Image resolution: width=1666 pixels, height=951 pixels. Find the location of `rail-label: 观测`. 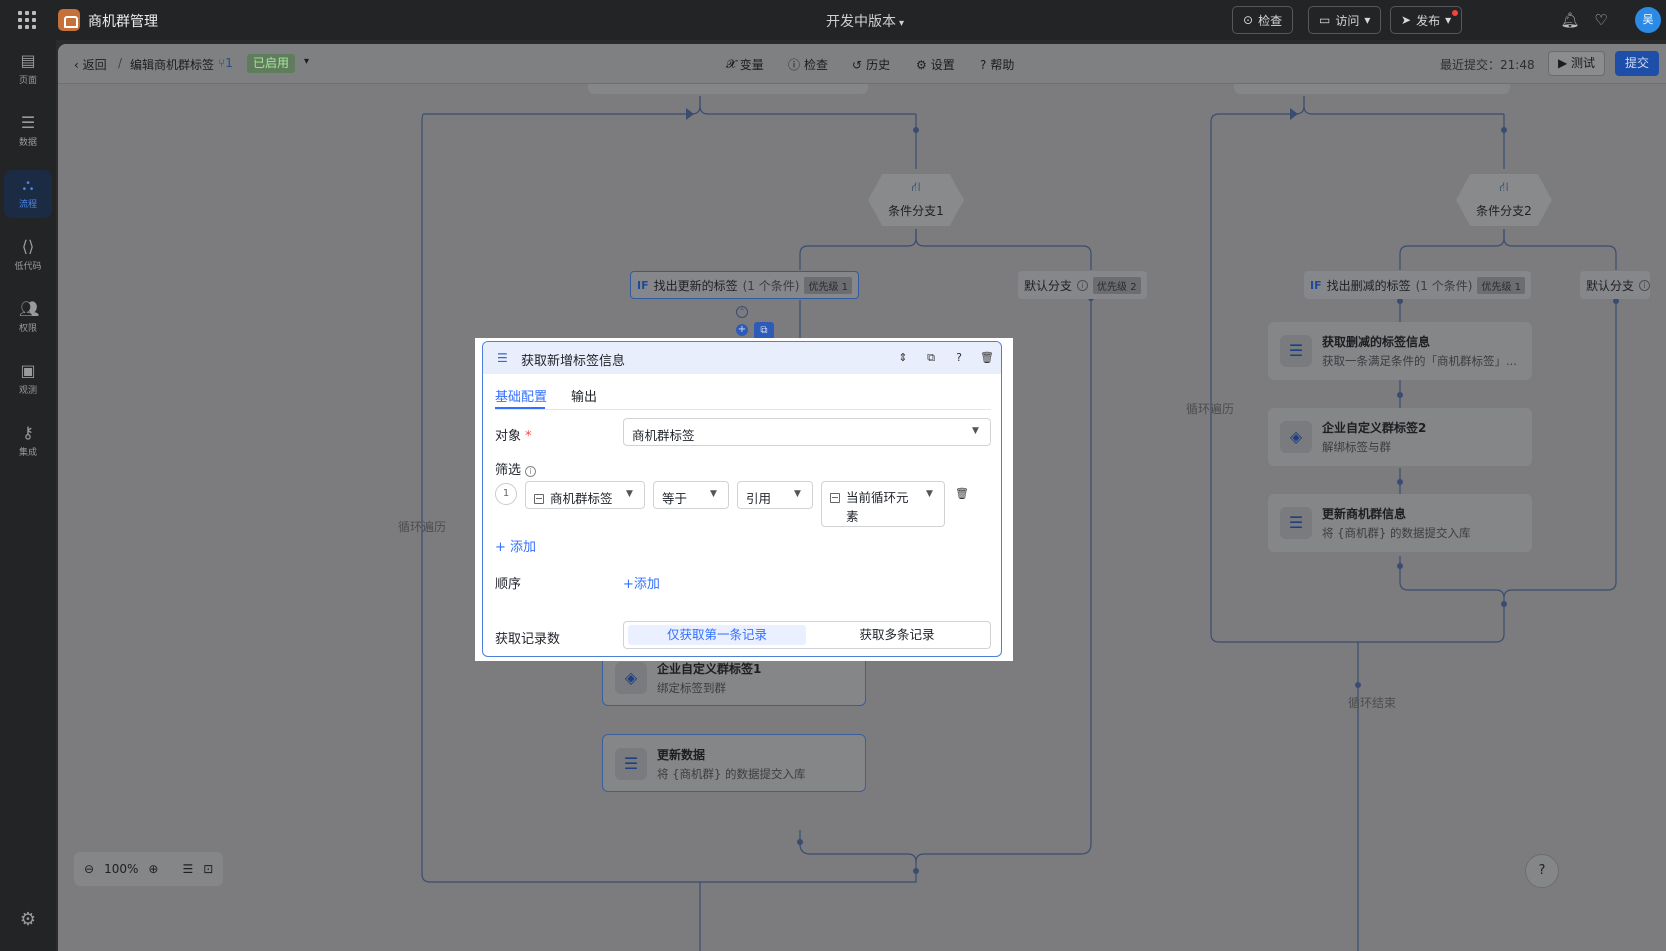

rail-label: 观测 is located at coordinates (27, 391).